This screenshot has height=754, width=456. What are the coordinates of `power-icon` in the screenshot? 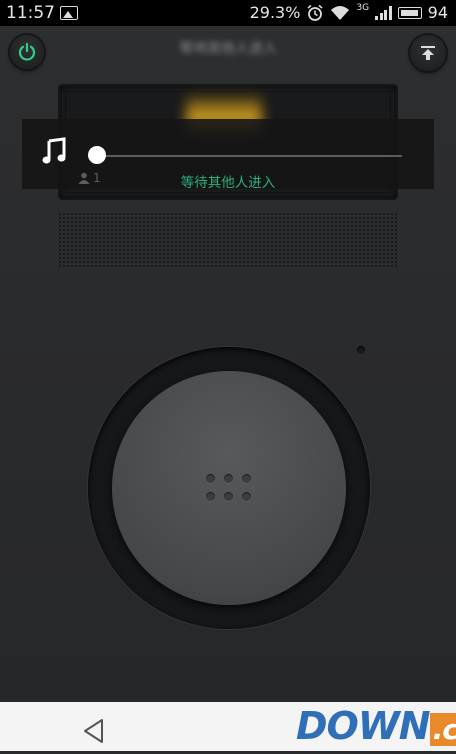 It's located at (27, 51).